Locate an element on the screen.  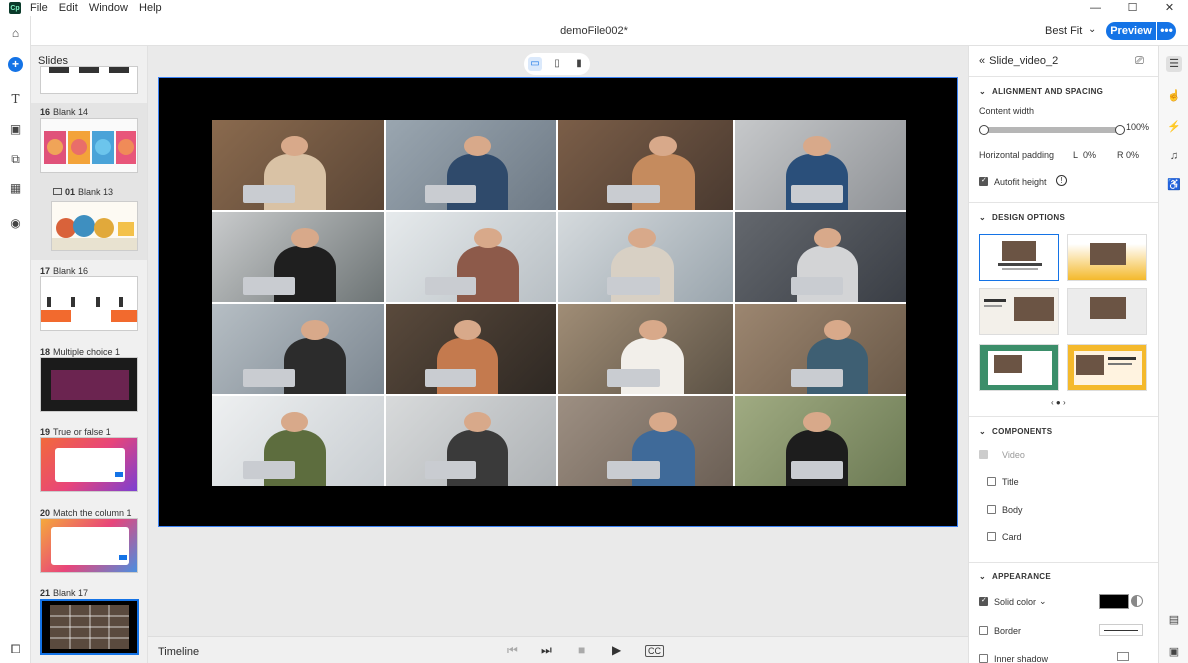
autofit-checkbox is located at coordinates (983, 181).